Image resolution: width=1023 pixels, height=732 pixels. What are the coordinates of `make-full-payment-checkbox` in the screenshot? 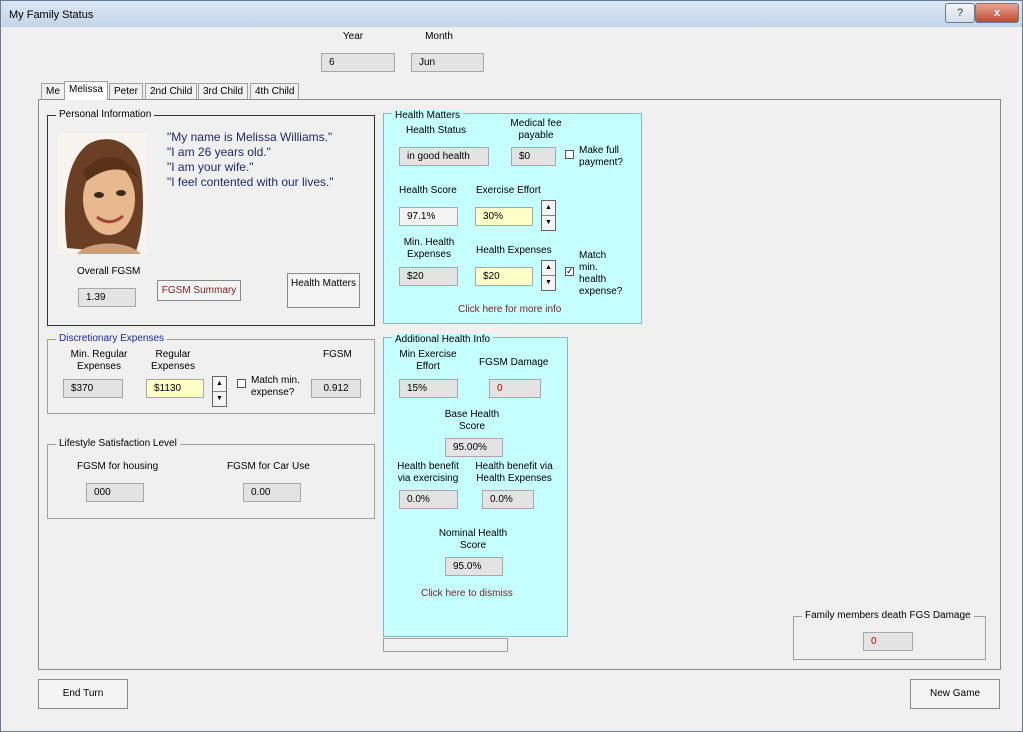 It's located at (569, 154).